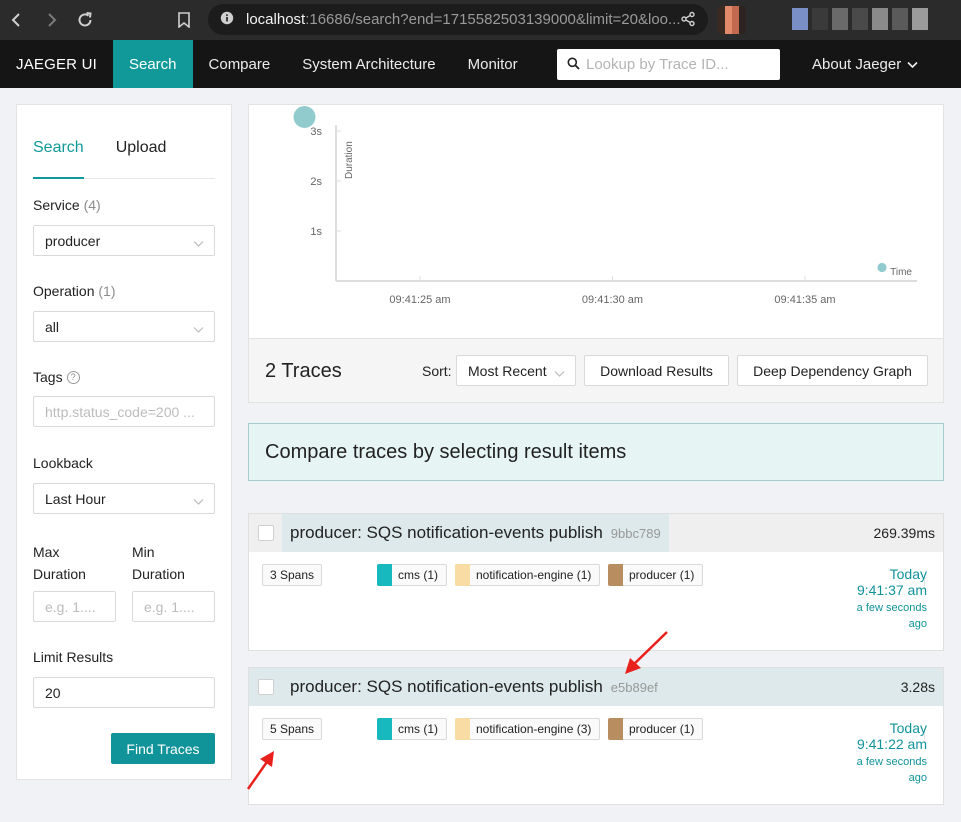 This screenshot has width=961, height=822. I want to click on trace-id: e5b89ef, so click(634, 687).